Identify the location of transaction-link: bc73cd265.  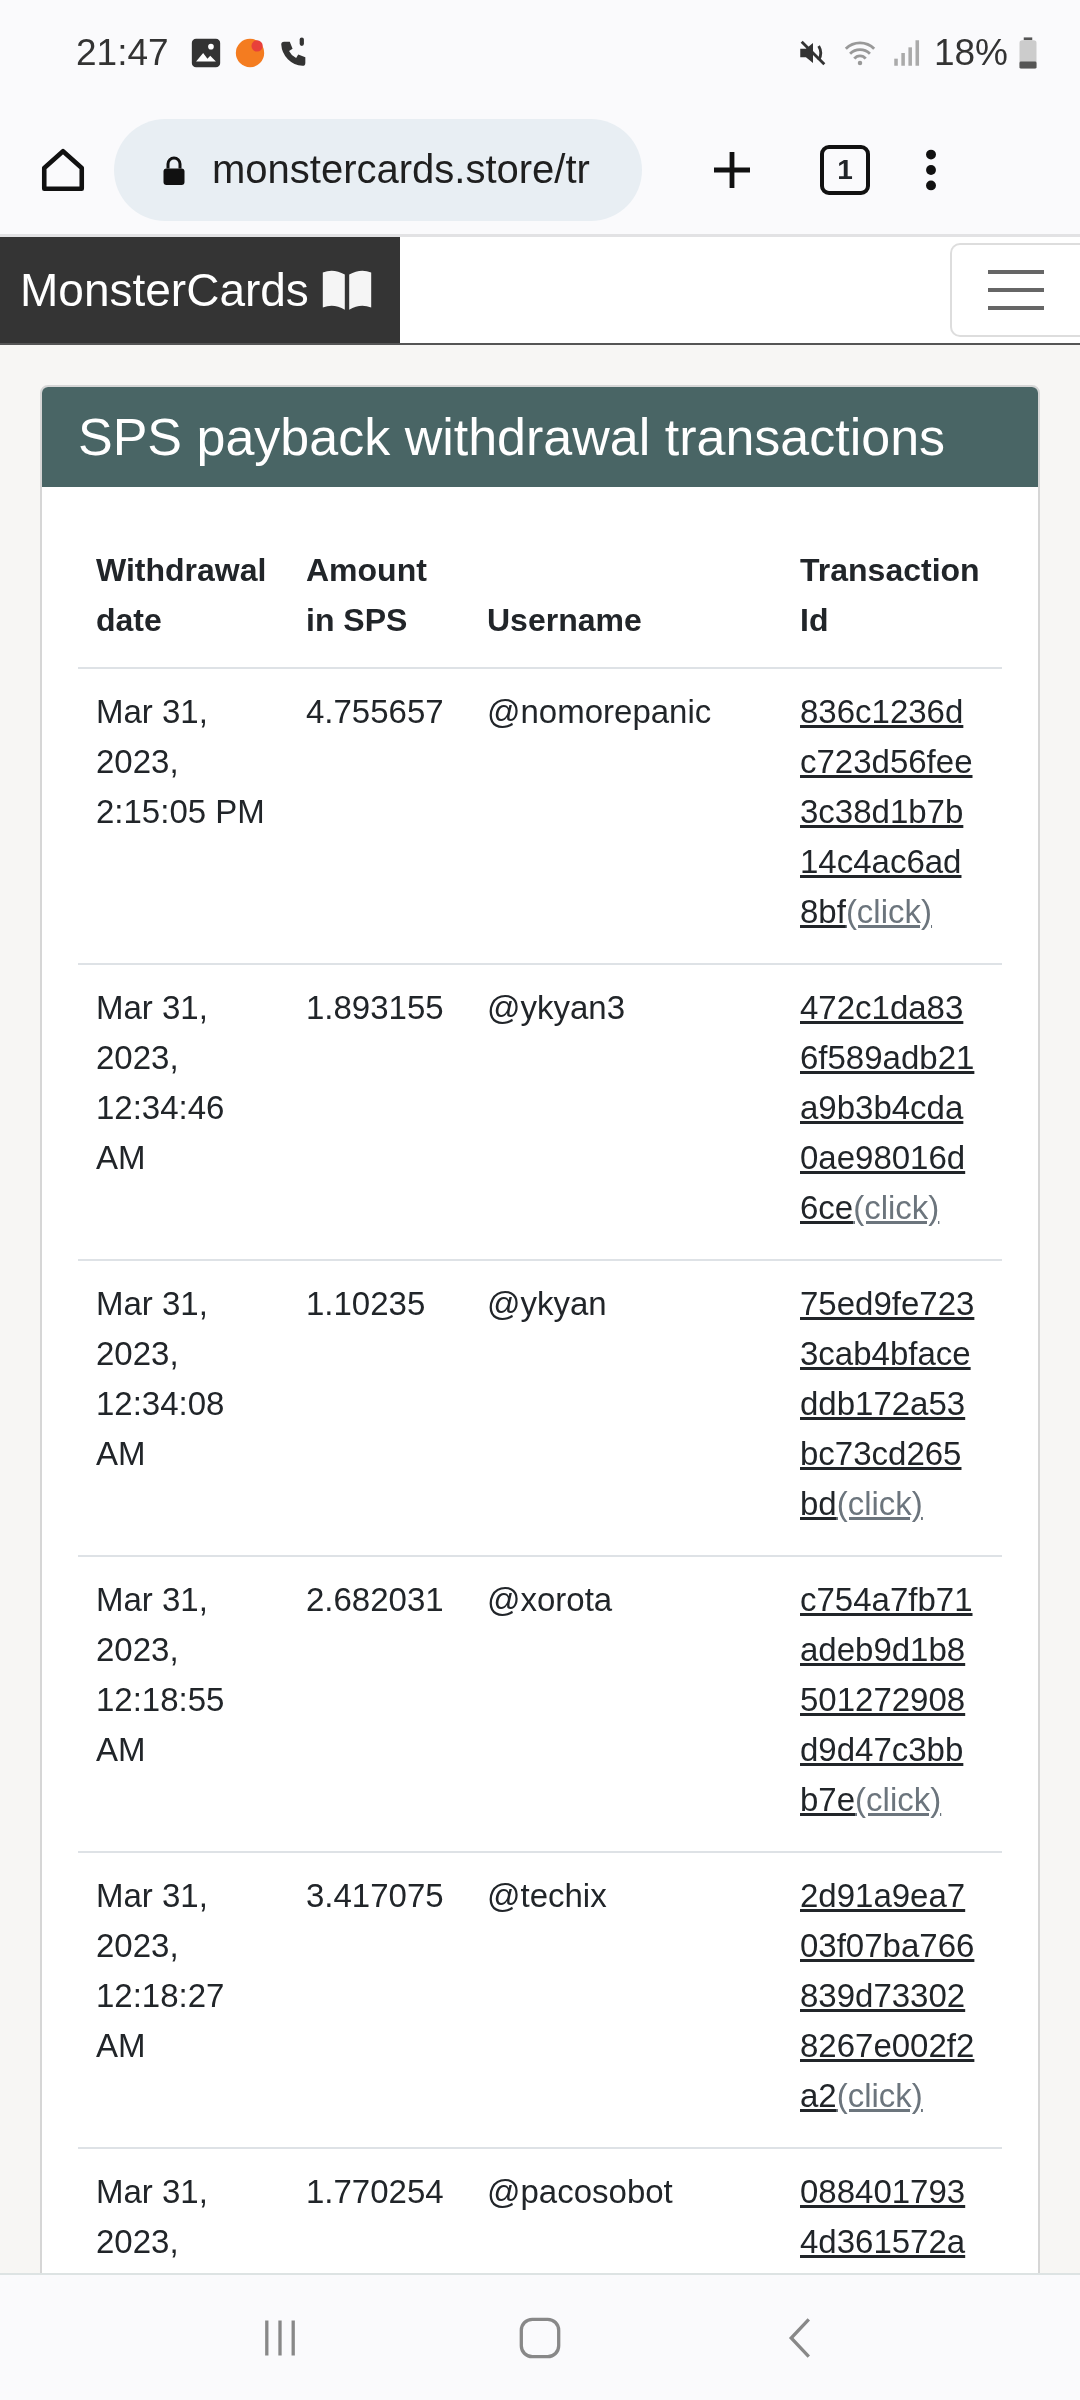
(881, 1453).